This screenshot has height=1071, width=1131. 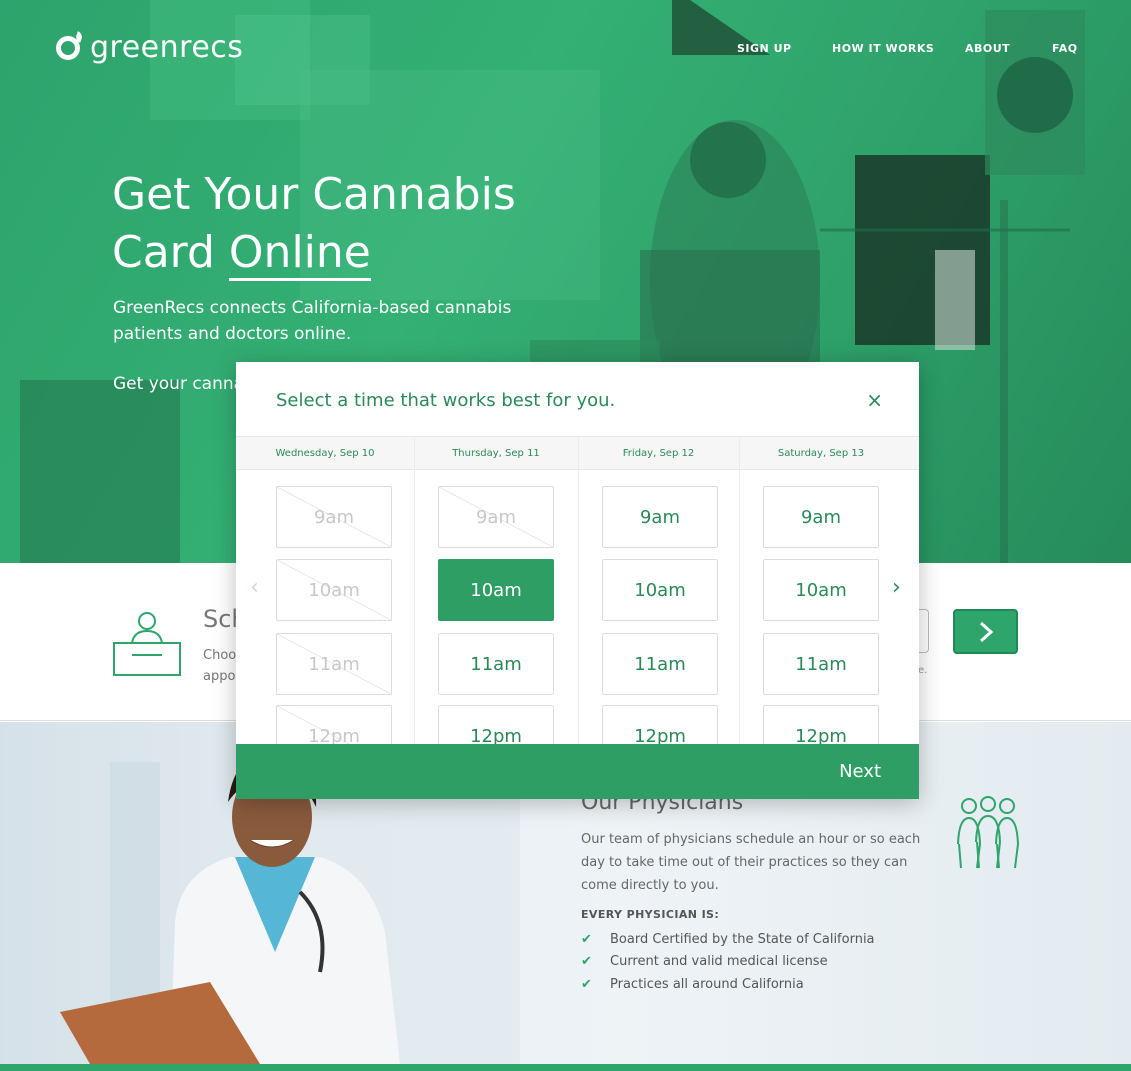 I want to click on hero-title-online: Online, so click(x=299, y=254).